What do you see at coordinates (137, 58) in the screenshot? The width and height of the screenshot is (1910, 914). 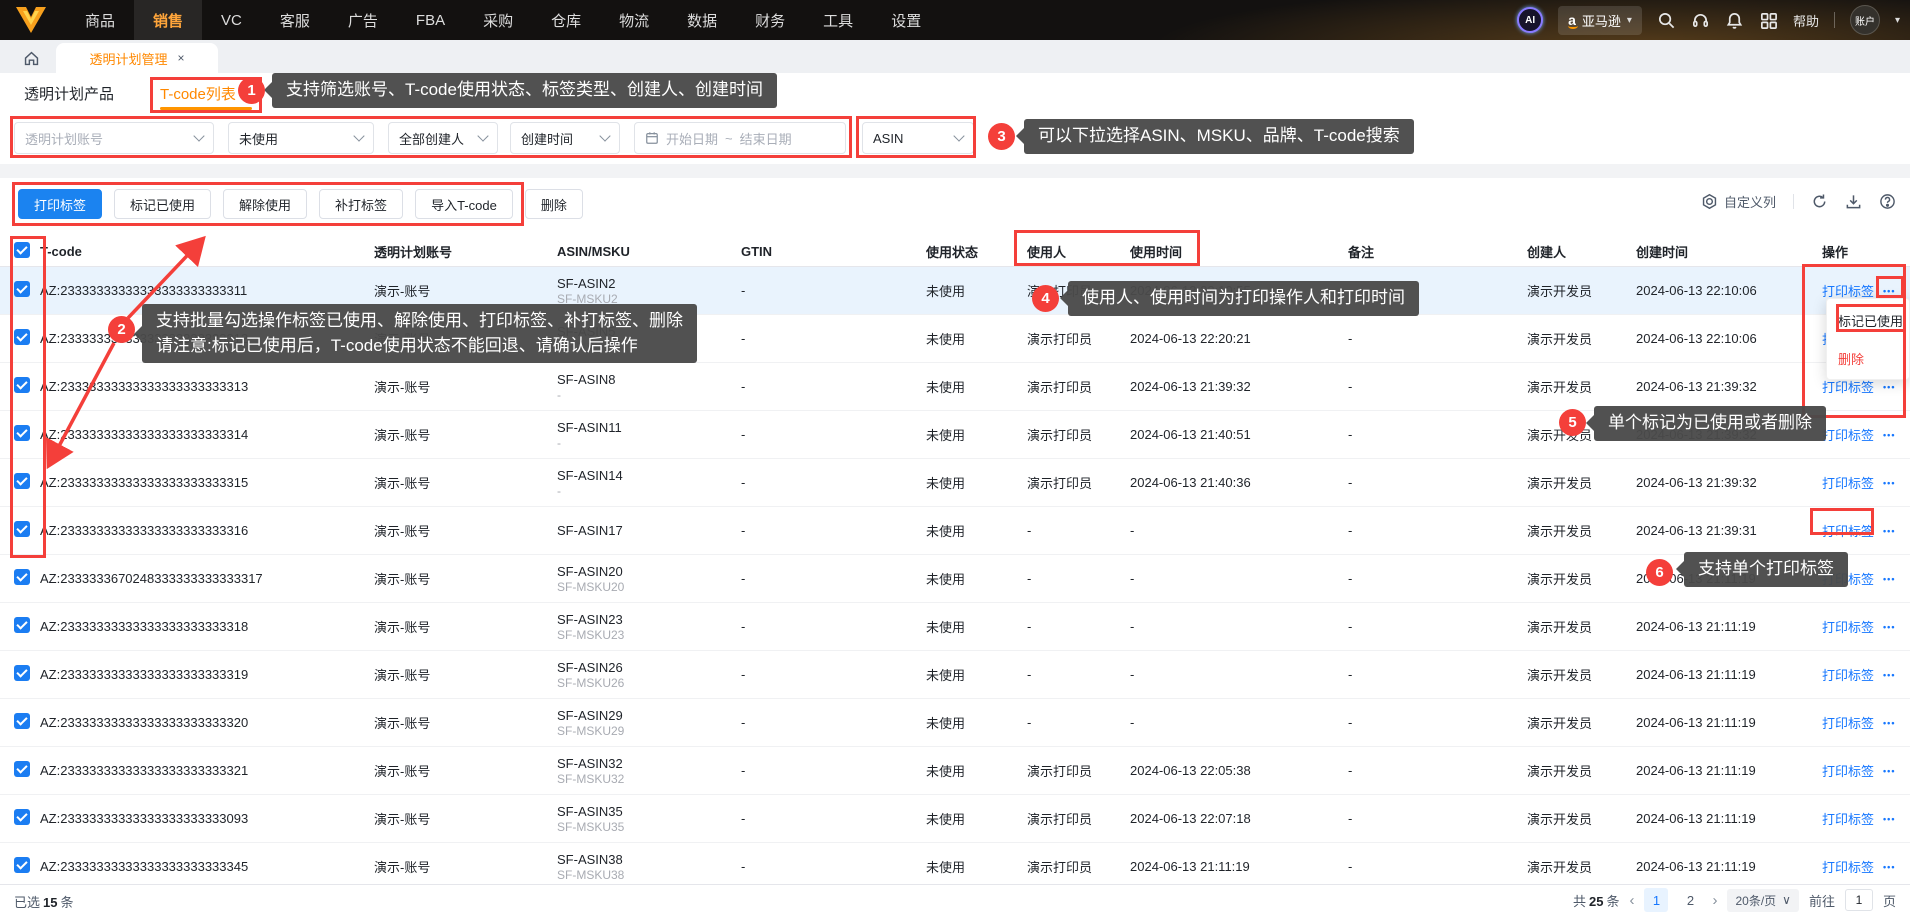 I see `open-tab-transparency-plan: 透明计划管理 ×` at bounding box center [137, 58].